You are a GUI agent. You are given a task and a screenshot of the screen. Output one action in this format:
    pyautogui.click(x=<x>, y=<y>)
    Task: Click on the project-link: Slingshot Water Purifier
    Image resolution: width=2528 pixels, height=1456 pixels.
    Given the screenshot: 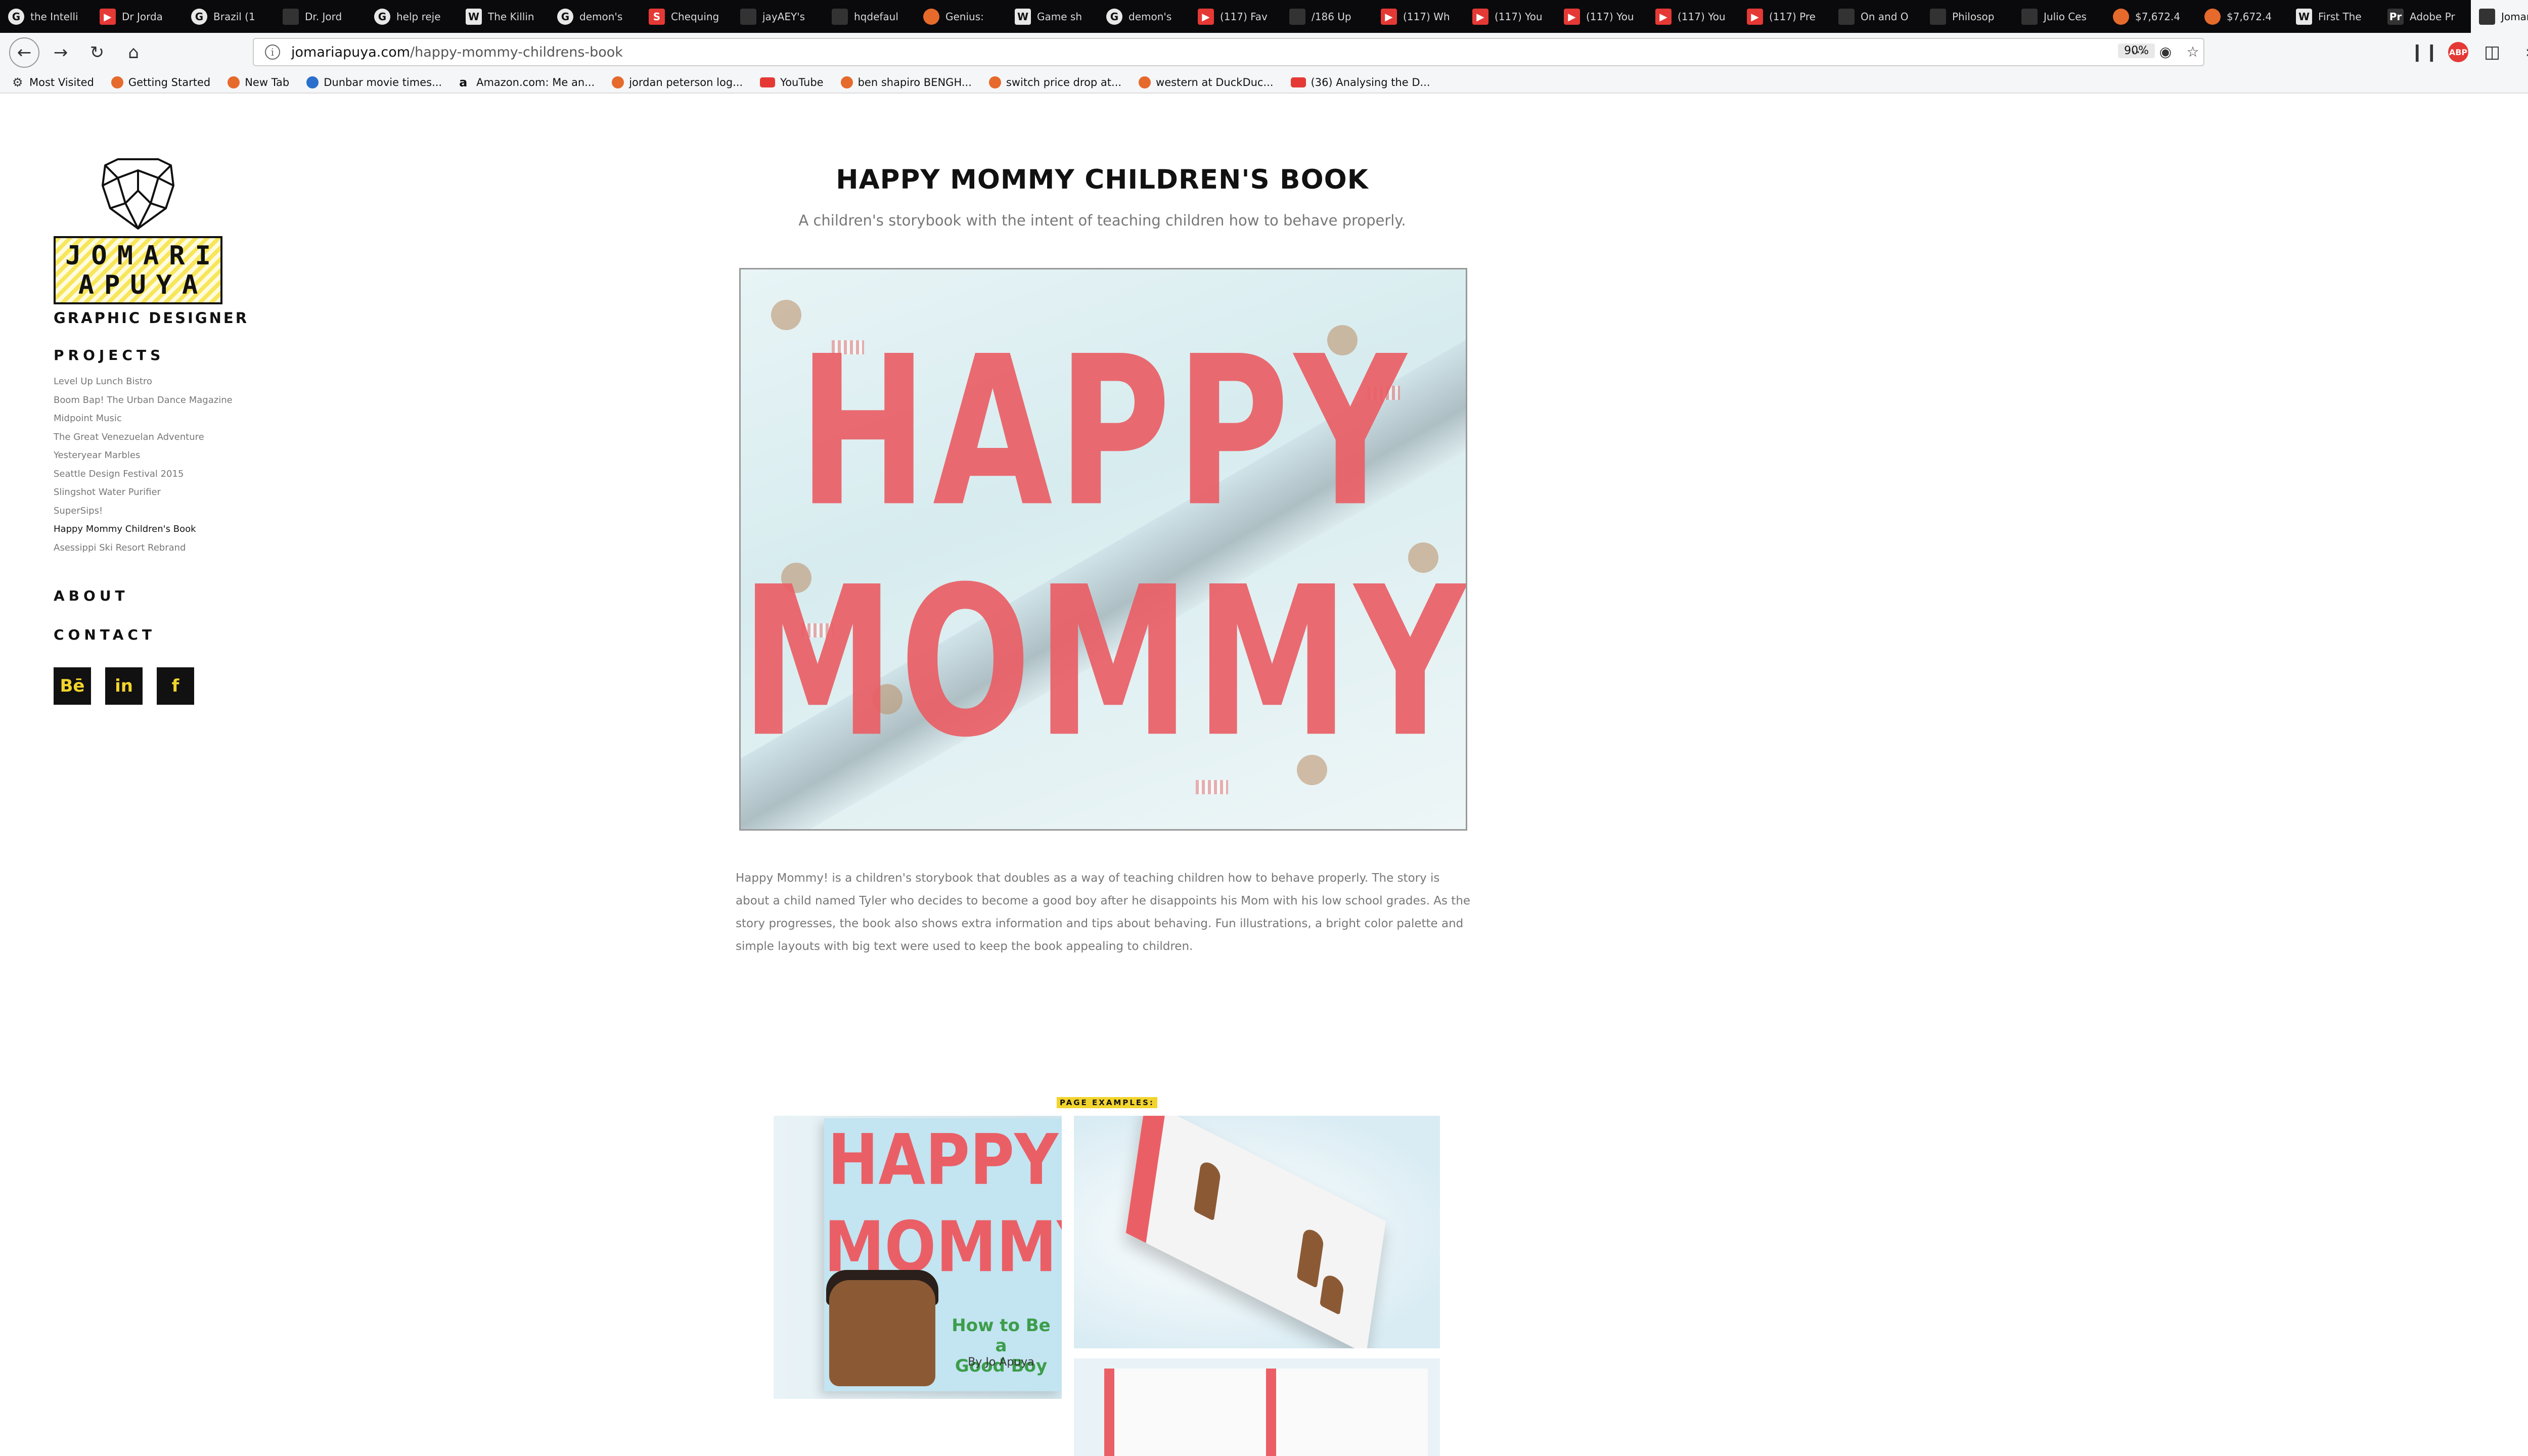 What is the action you would take?
    pyautogui.click(x=160, y=492)
    